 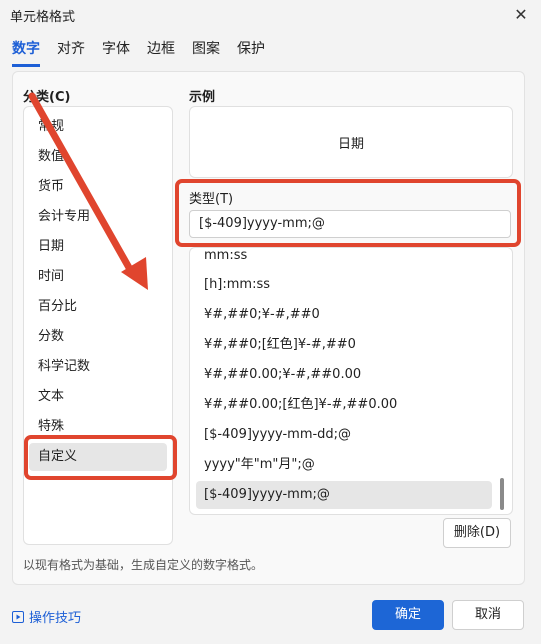 What do you see at coordinates (88, 191) in the screenshot?
I see `annotation-arrow` at bounding box center [88, 191].